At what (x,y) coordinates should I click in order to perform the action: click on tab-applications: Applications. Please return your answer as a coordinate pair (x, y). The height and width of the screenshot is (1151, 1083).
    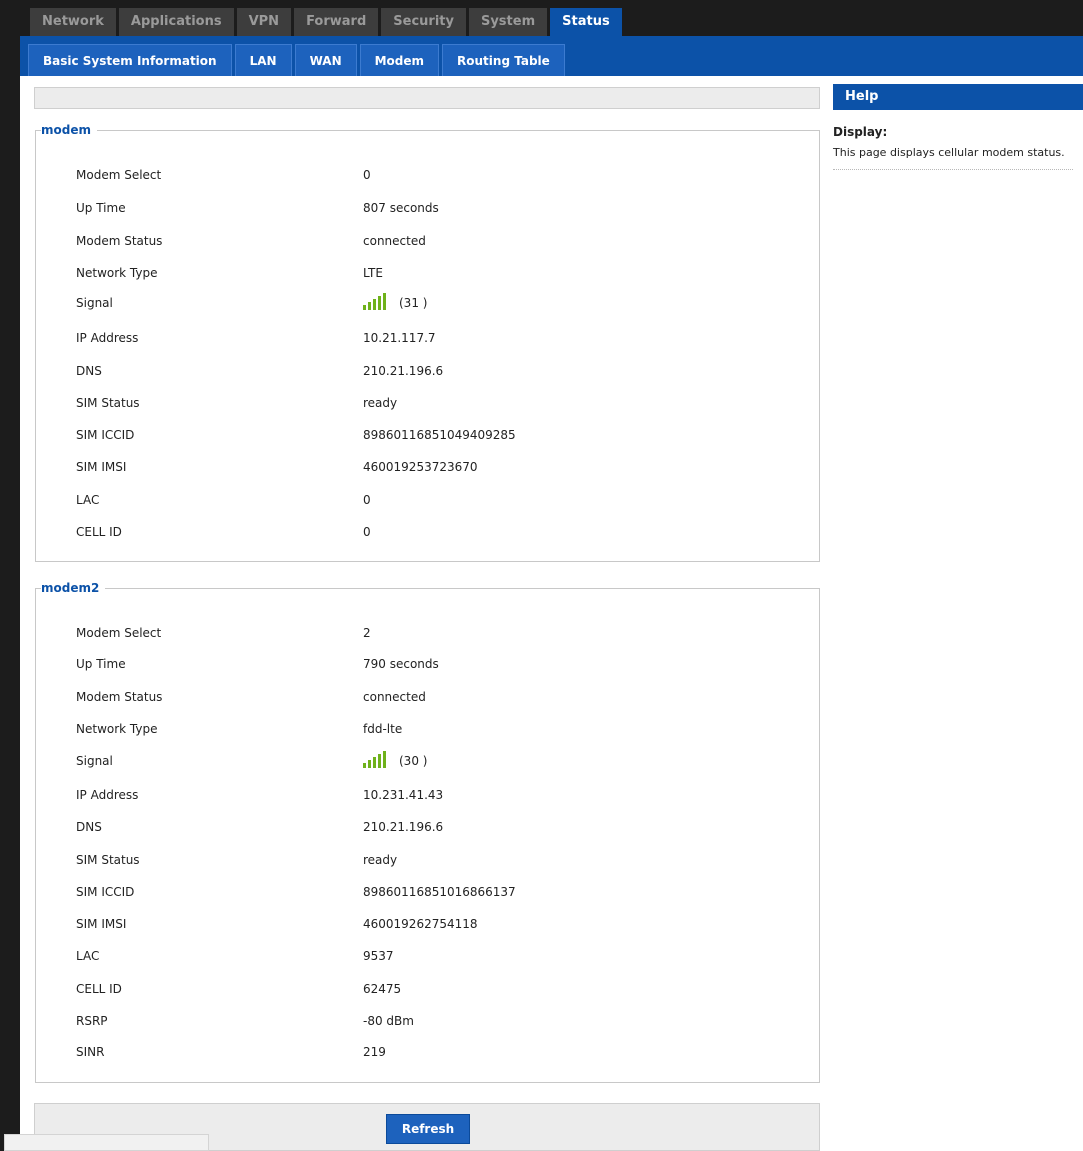
    Looking at the image, I should click on (176, 22).